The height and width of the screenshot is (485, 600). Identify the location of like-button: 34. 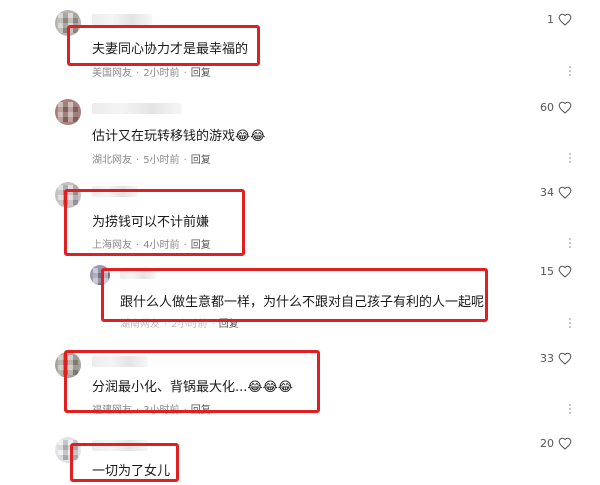
(556, 192).